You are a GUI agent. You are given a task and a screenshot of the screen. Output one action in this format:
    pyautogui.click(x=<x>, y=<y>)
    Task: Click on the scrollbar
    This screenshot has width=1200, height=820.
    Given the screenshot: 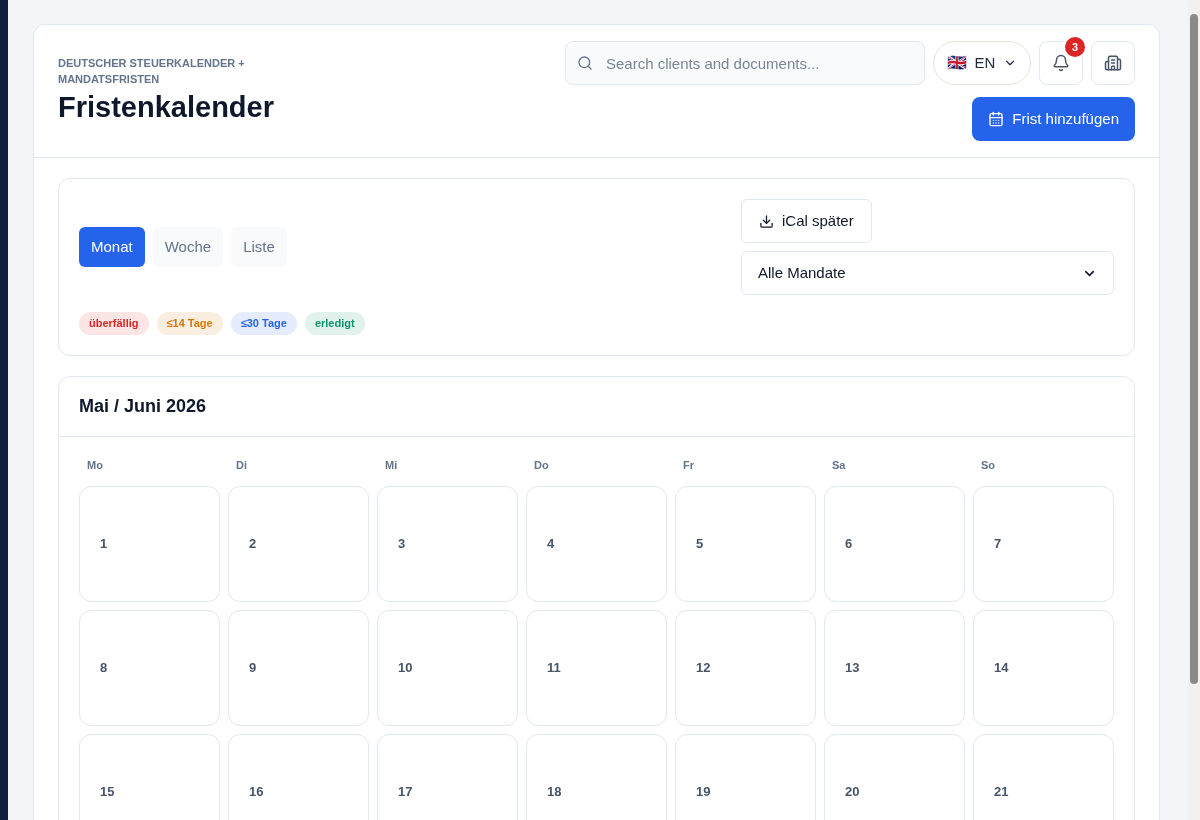 What is the action you would take?
    pyautogui.click(x=1194, y=410)
    